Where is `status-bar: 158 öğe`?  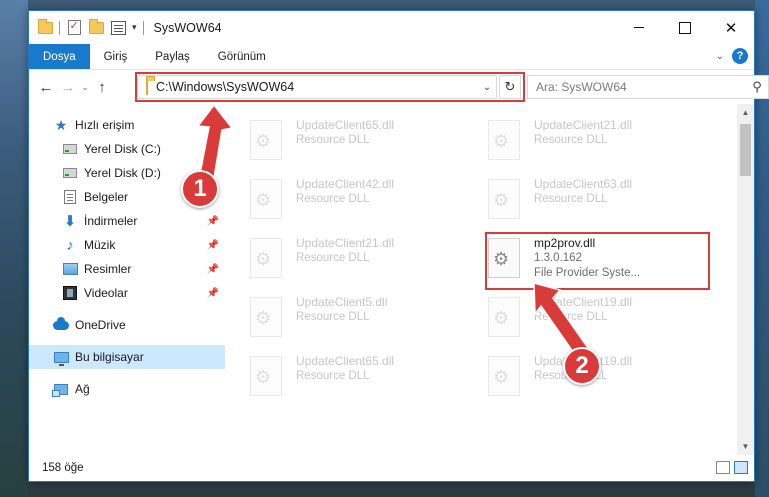 status-bar: 158 öğe is located at coordinates (391, 468).